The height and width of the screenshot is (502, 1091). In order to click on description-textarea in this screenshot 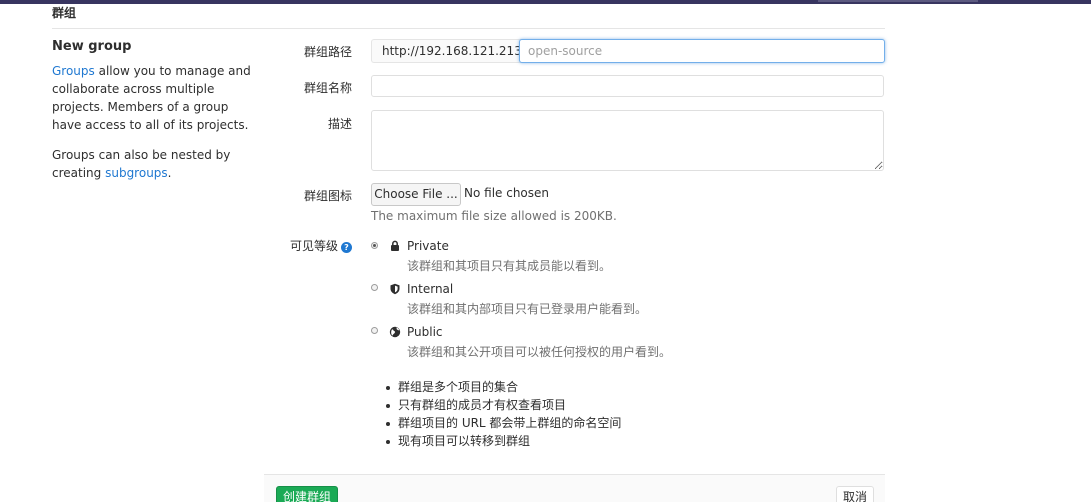, I will do `click(627, 140)`.